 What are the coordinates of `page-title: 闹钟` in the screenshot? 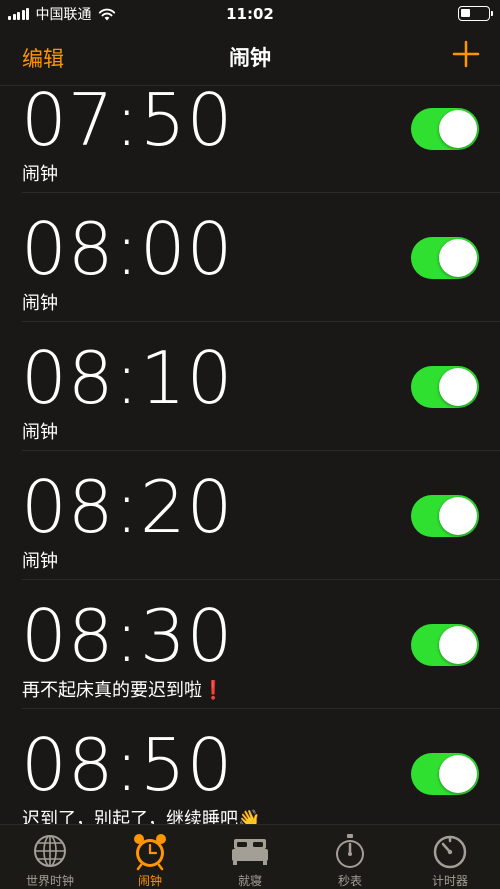 It's located at (250, 58).